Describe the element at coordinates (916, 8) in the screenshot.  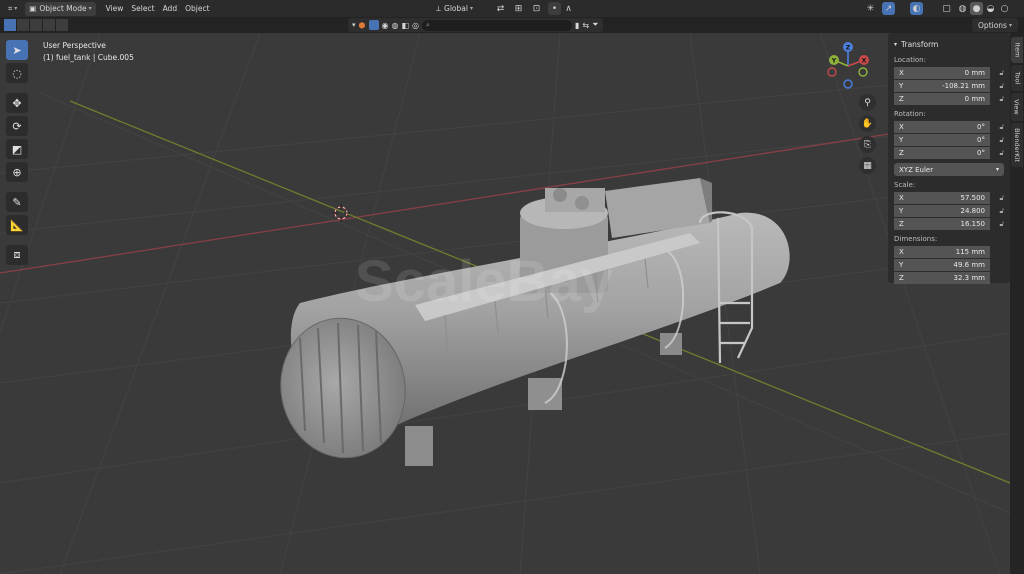
I see `overlays-toggle-icon: ◐` at that location.